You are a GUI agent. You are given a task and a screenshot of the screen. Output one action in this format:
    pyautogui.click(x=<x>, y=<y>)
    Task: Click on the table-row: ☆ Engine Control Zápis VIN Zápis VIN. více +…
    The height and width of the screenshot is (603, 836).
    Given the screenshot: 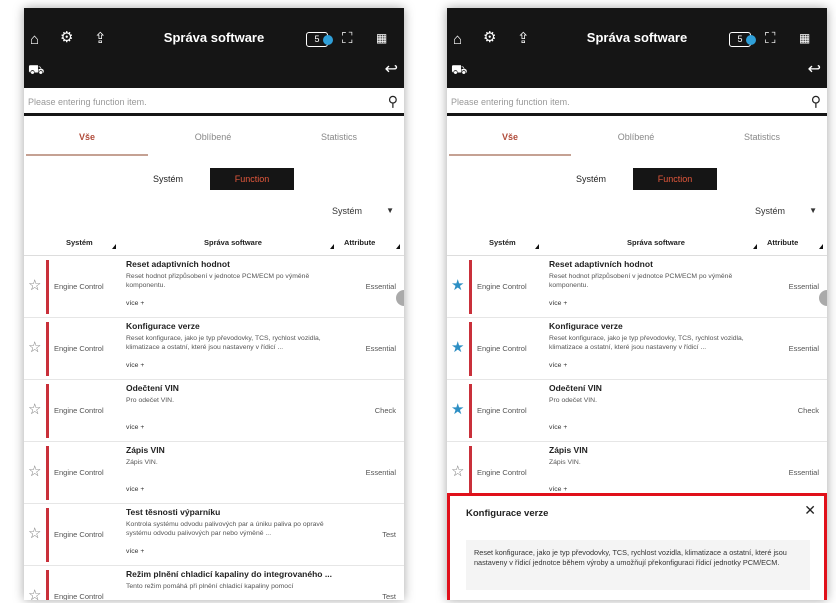 What is the action you would take?
    pyautogui.click(x=214, y=473)
    